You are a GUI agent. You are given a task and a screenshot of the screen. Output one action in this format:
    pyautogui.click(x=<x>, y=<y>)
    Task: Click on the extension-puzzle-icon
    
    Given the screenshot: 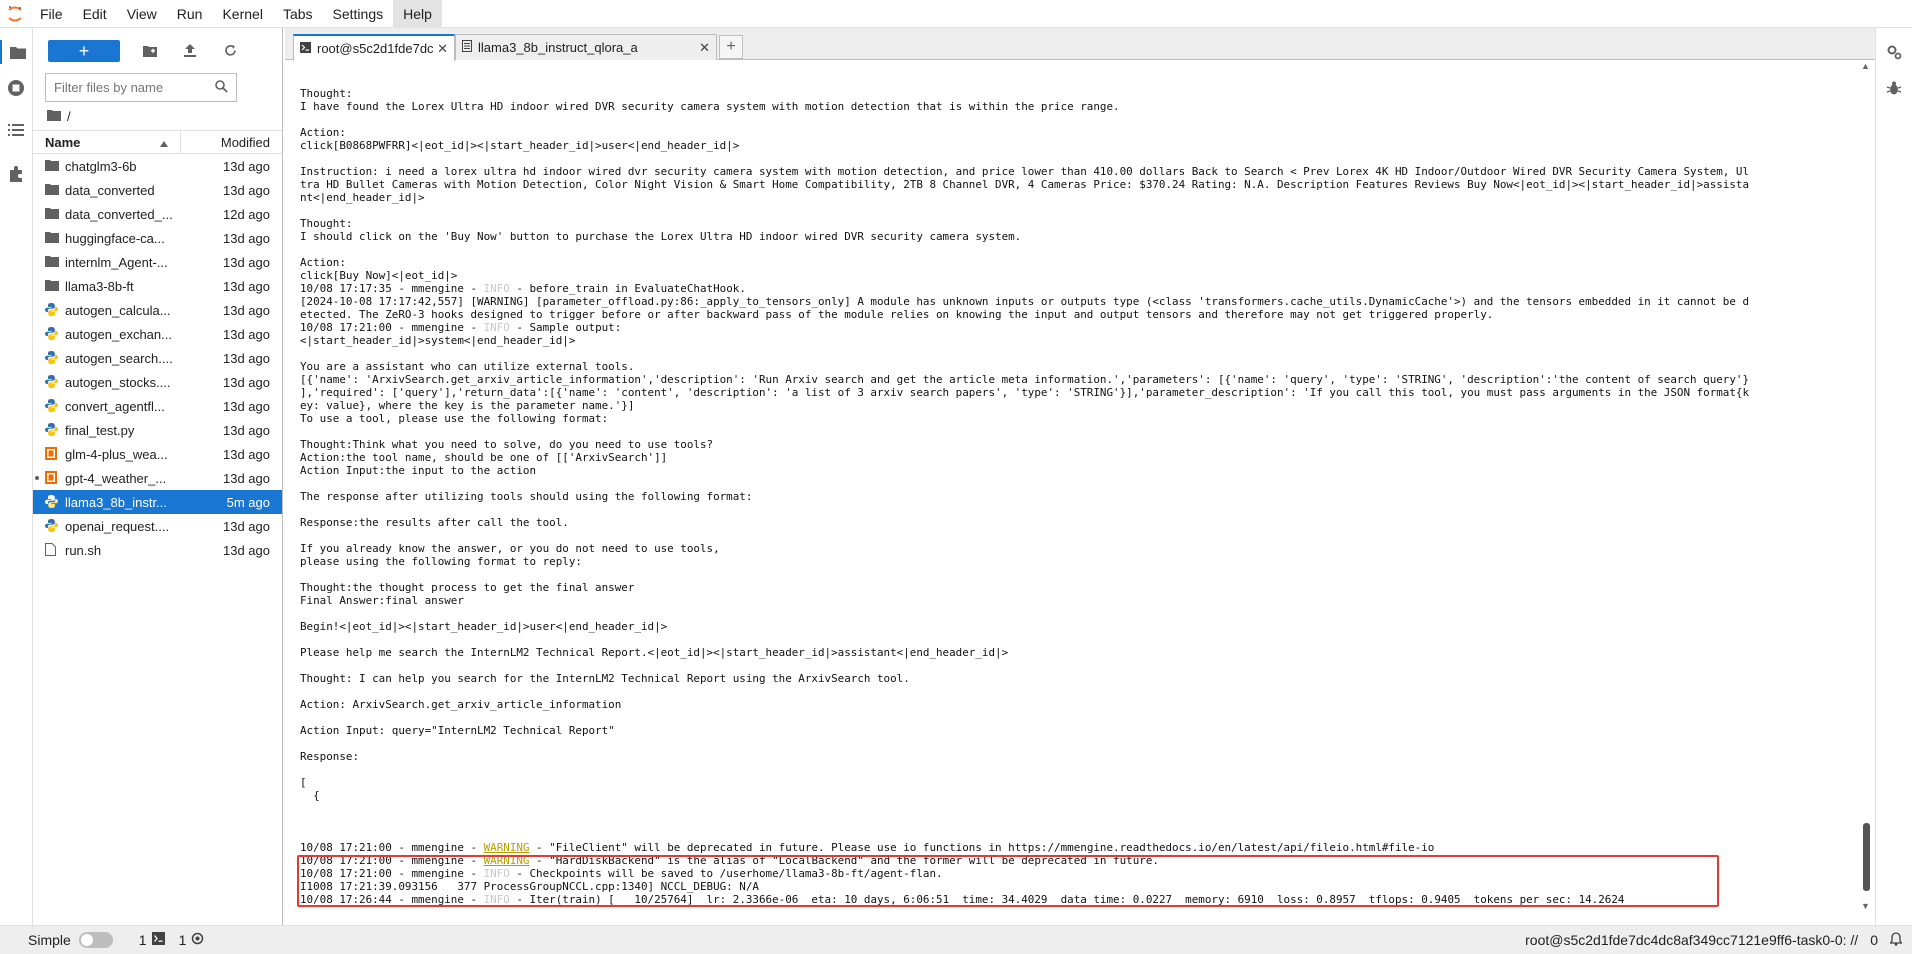 What is the action you would take?
    pyautogui.click(x=16, y=174)
    